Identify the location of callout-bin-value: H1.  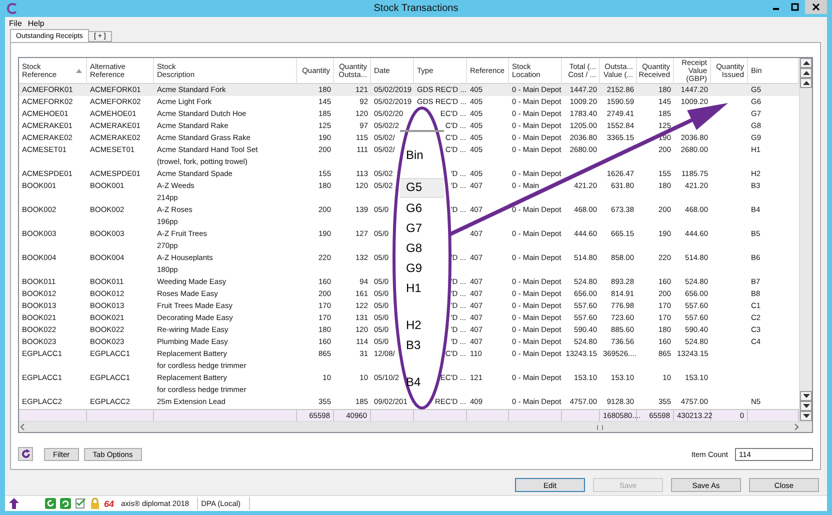
(413, 288).